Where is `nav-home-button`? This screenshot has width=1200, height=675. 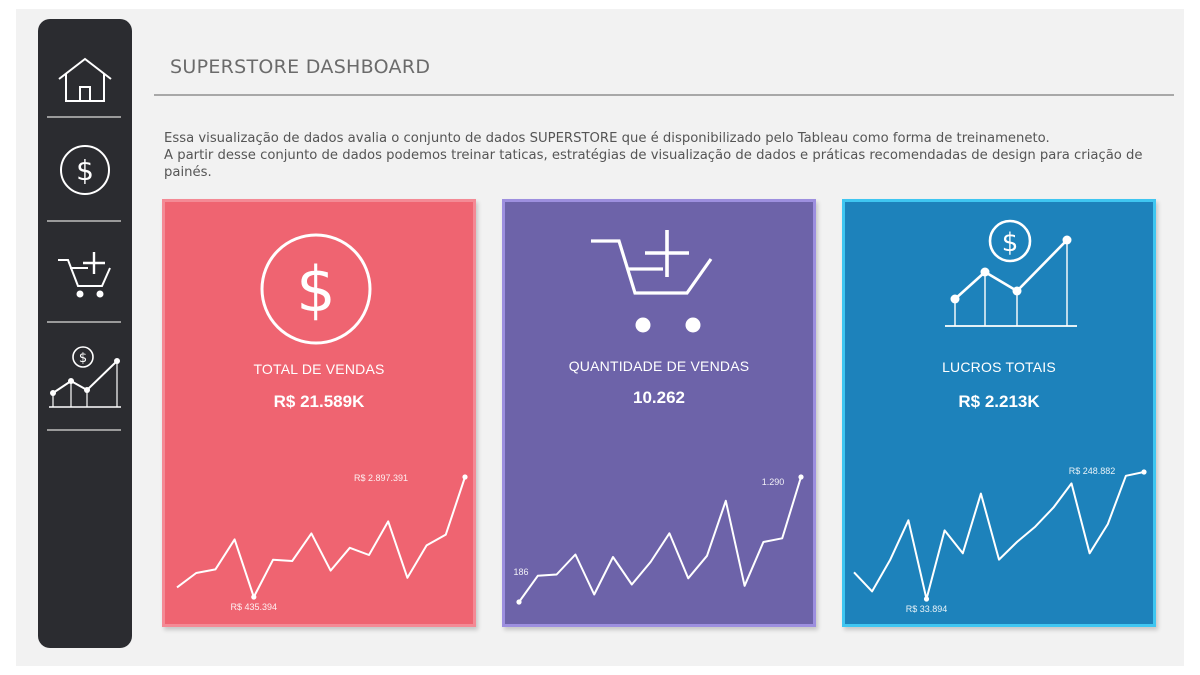 nav-home-button is located at coordinates (85, 80).